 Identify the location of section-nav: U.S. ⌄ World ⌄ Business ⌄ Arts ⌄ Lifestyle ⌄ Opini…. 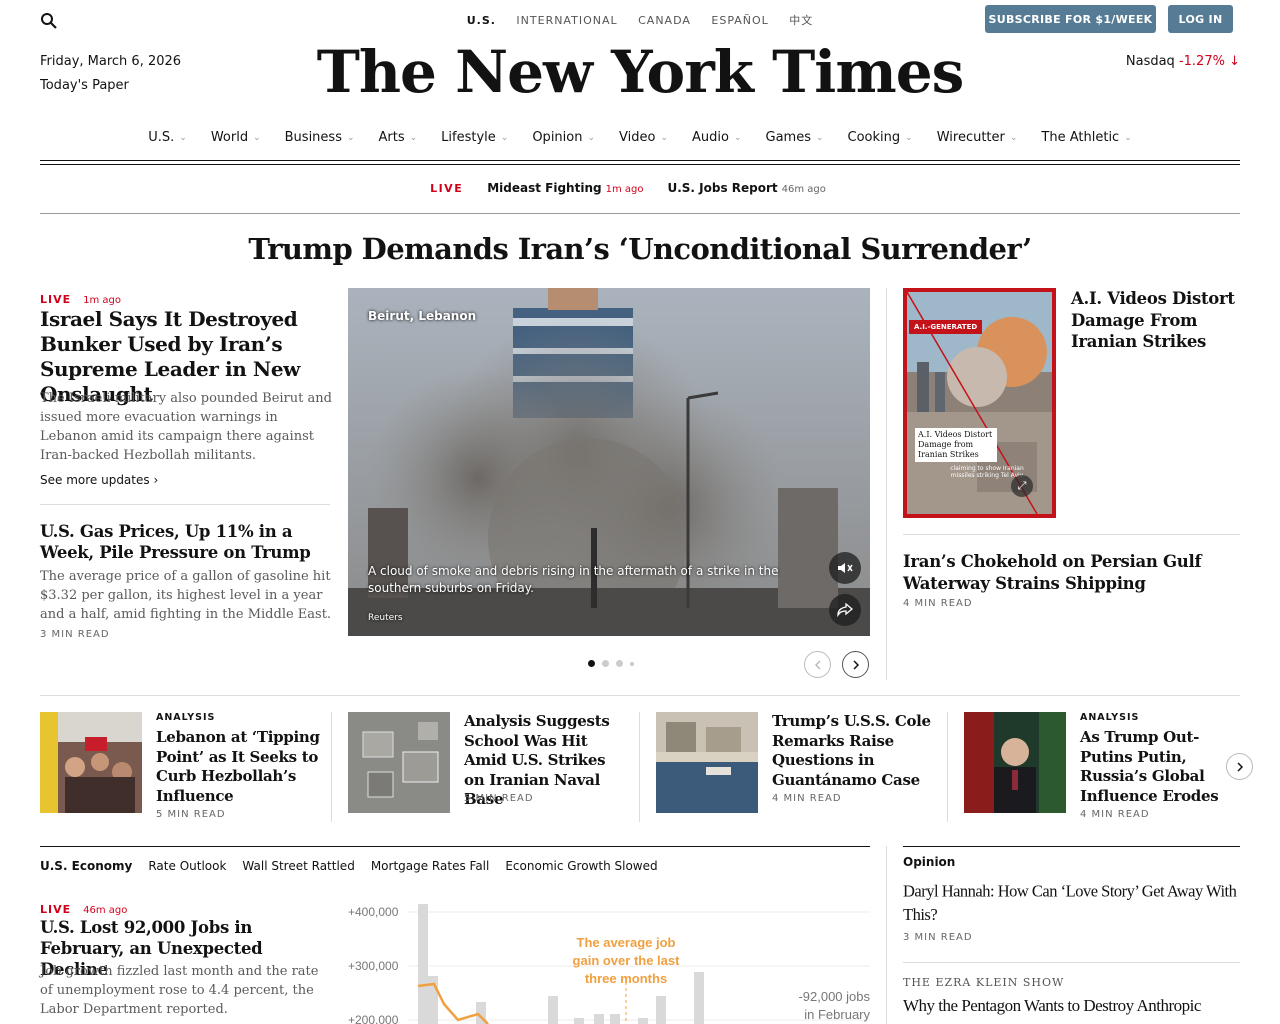
(640, 137).